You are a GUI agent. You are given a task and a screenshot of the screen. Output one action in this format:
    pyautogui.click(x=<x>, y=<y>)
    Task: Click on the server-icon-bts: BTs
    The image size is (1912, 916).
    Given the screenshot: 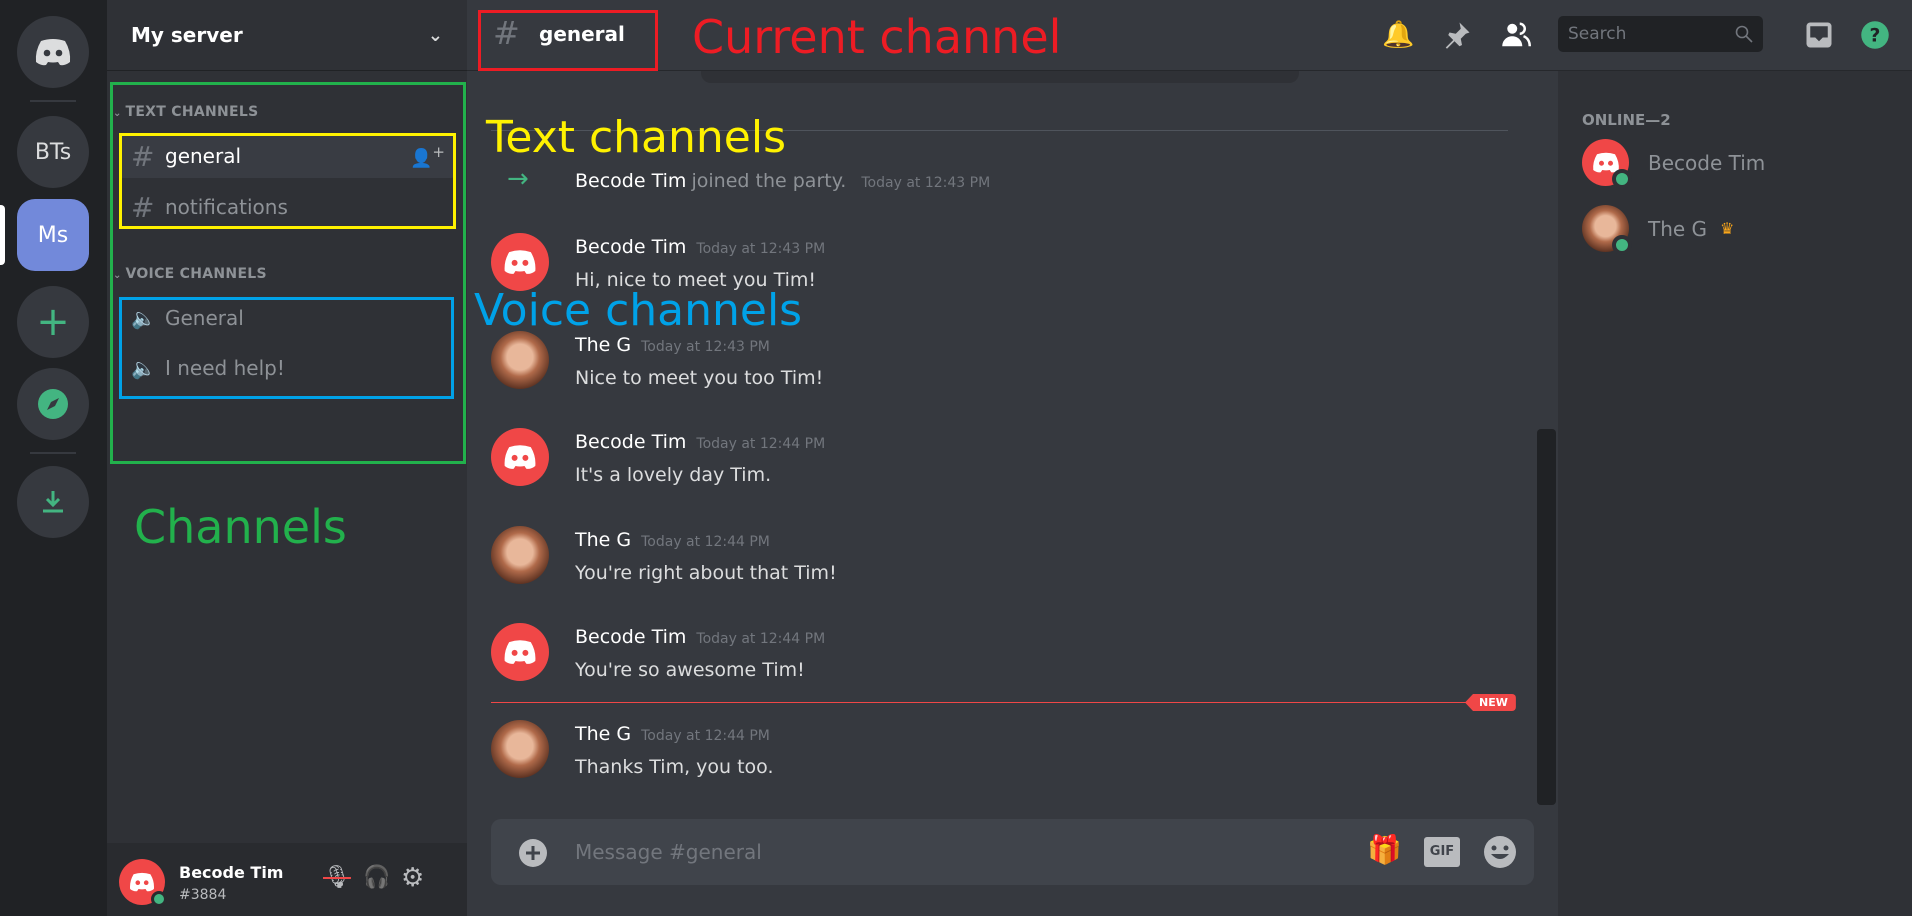 What is the action you would take?
    pyautogui.click(x=53, y=152)
    